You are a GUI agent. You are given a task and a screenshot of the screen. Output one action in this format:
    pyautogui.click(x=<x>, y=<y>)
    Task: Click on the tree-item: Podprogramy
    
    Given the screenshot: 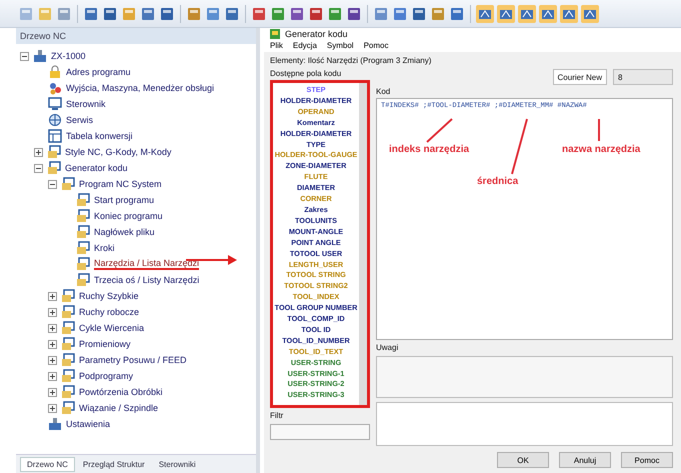 What is the action you would take?
    pyautogui.click(x=106, y=376)
    